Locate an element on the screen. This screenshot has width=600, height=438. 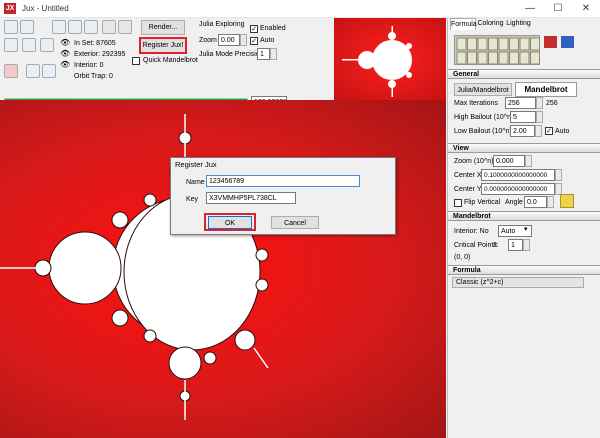
image-icon is located at coordinates (11, 45).